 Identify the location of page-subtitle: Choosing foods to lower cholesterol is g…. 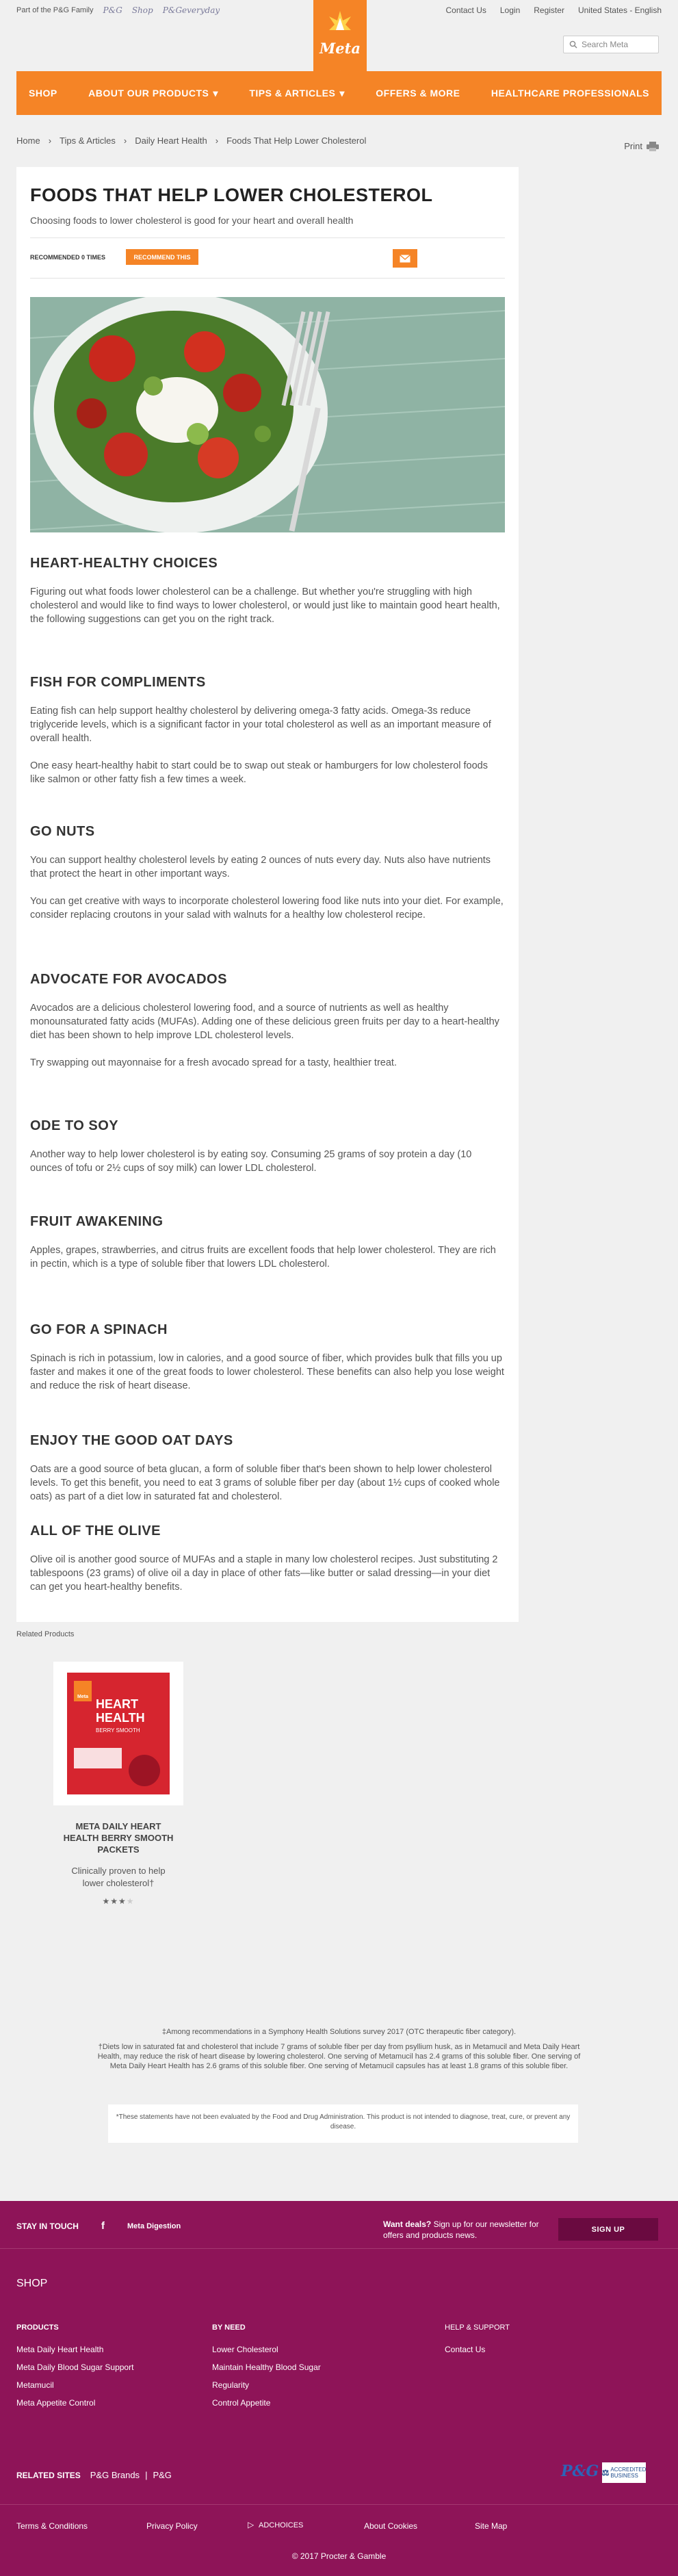
(192, 220).